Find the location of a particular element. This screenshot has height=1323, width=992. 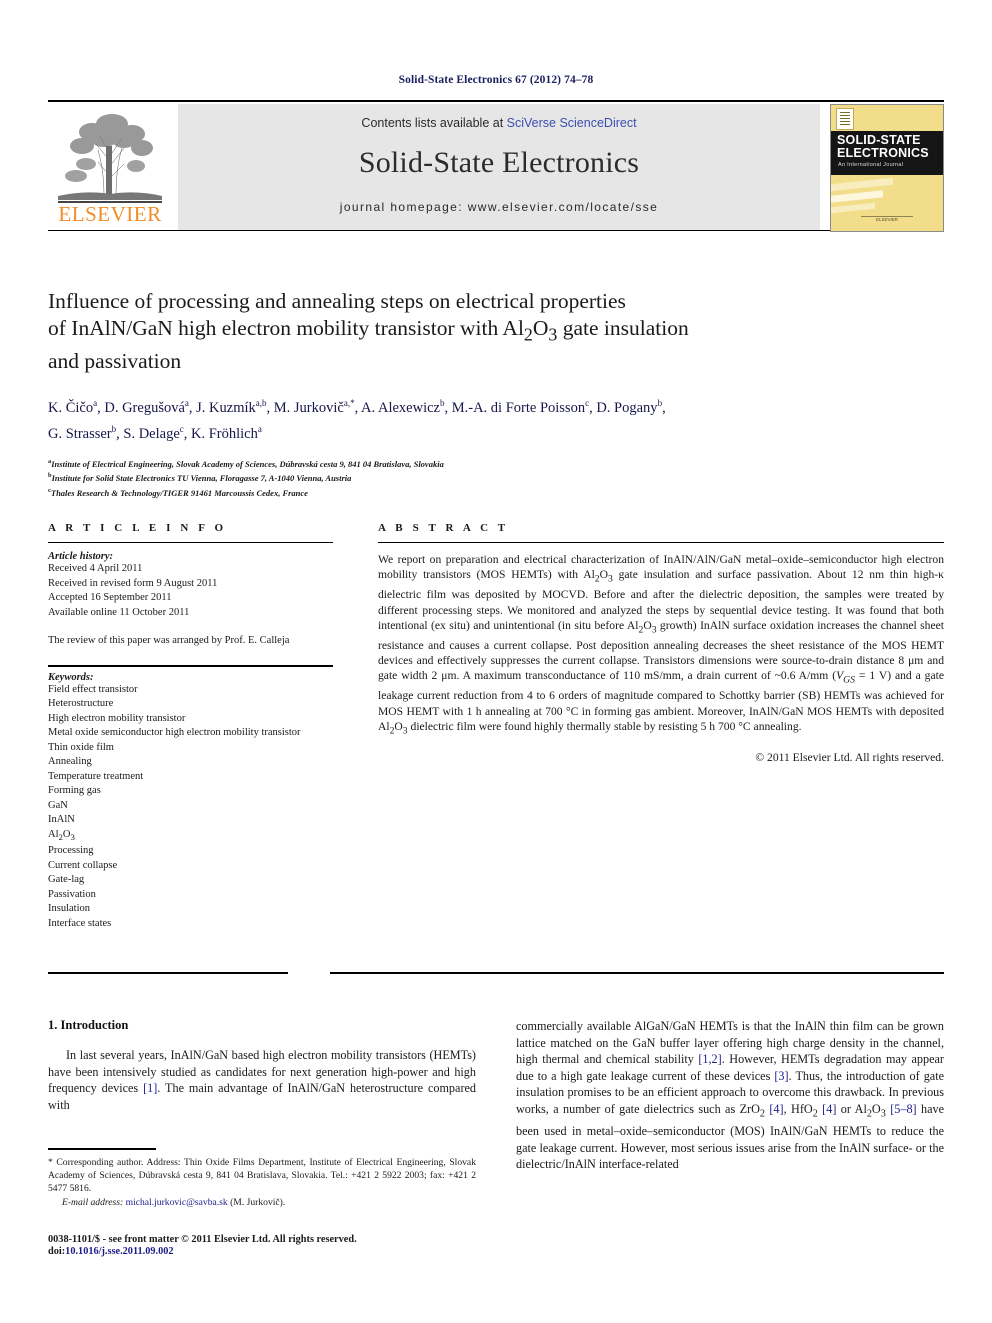

journal-title: Solid-State Electronics is located at coordinates (499, 162).